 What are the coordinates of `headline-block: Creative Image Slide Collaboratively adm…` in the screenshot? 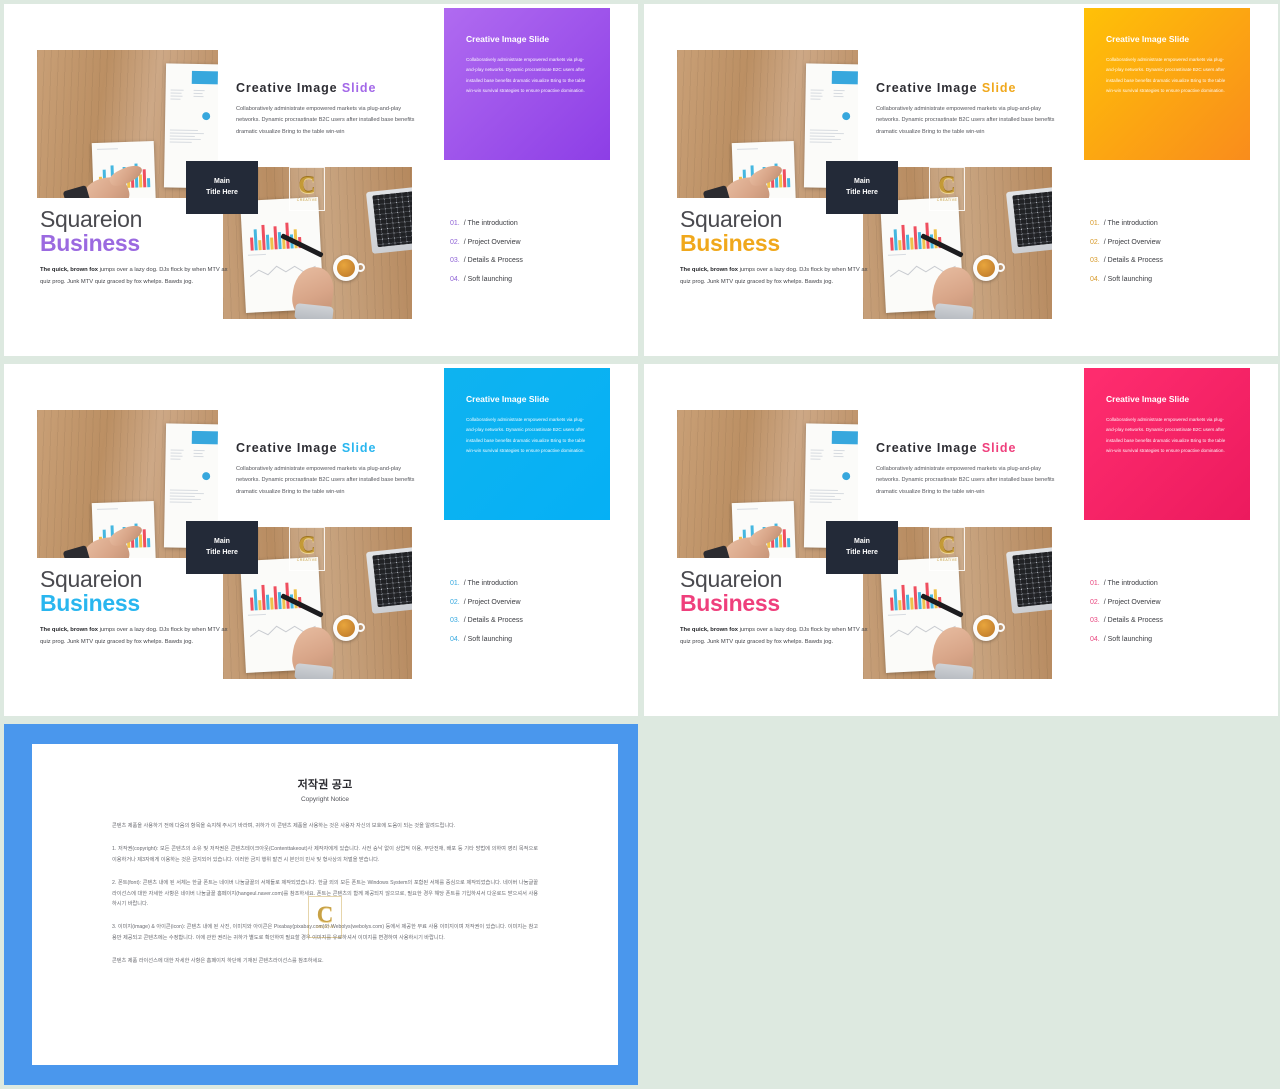 It's located at (326, 109).